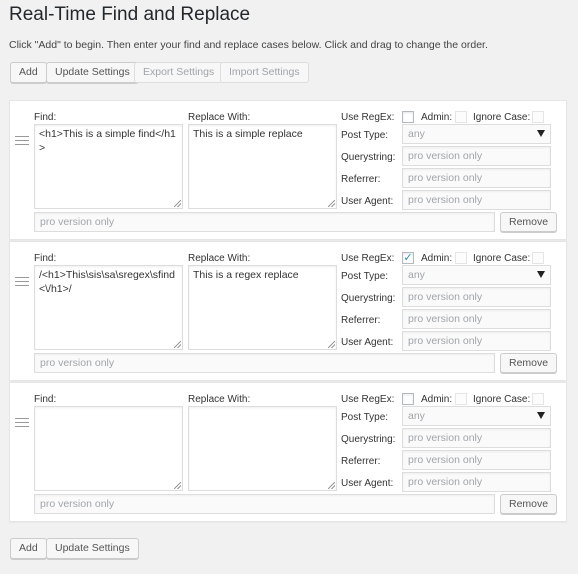 This screenshot has width=578, height=574. Describe the element at coordinates (108, 448) in the screenshot. I see `find-textarea` at that location.